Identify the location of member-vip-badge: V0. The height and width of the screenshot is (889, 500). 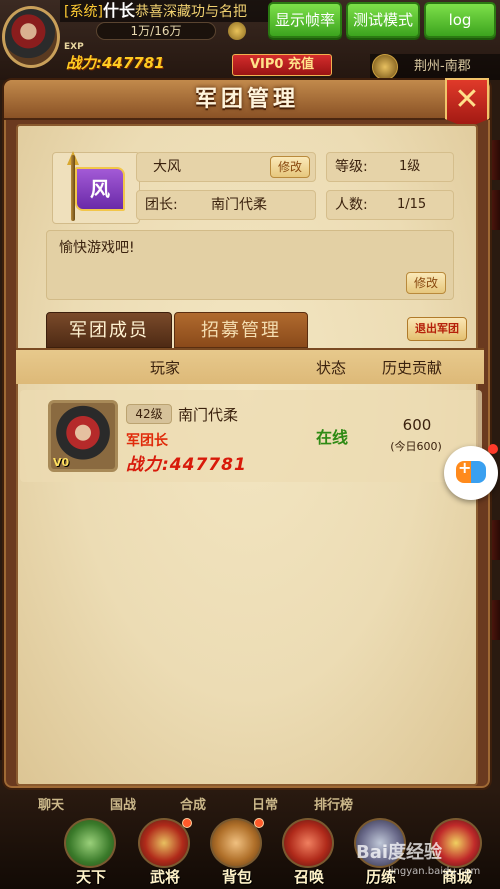
(61, 462).